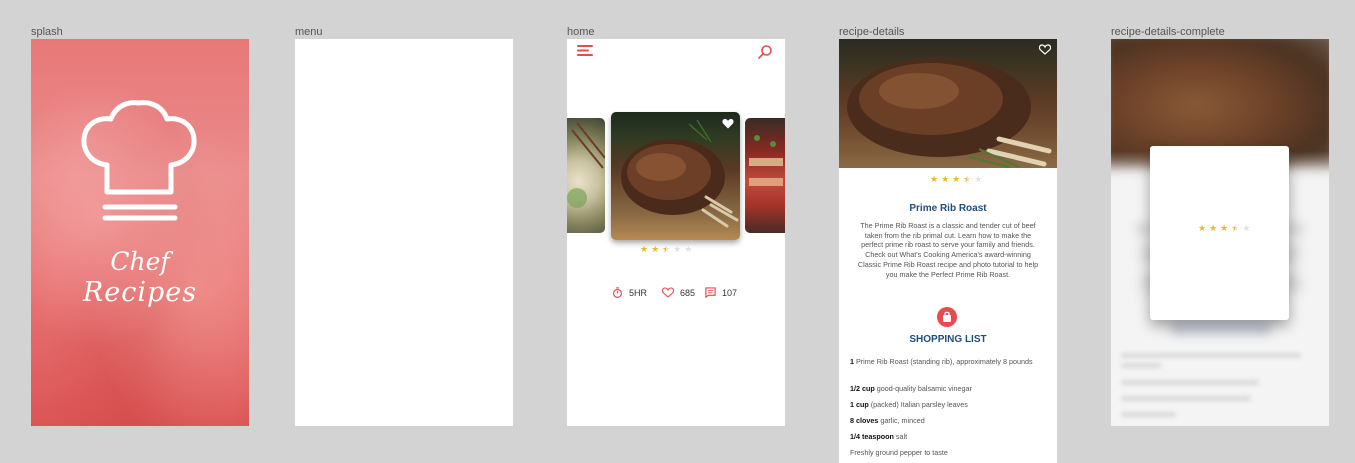  What do you see at coordinates (918, 404) in the screenshot?
I see `ingredient-text: (packed) Italian parsley leaves` at bounding box center [918, 404].